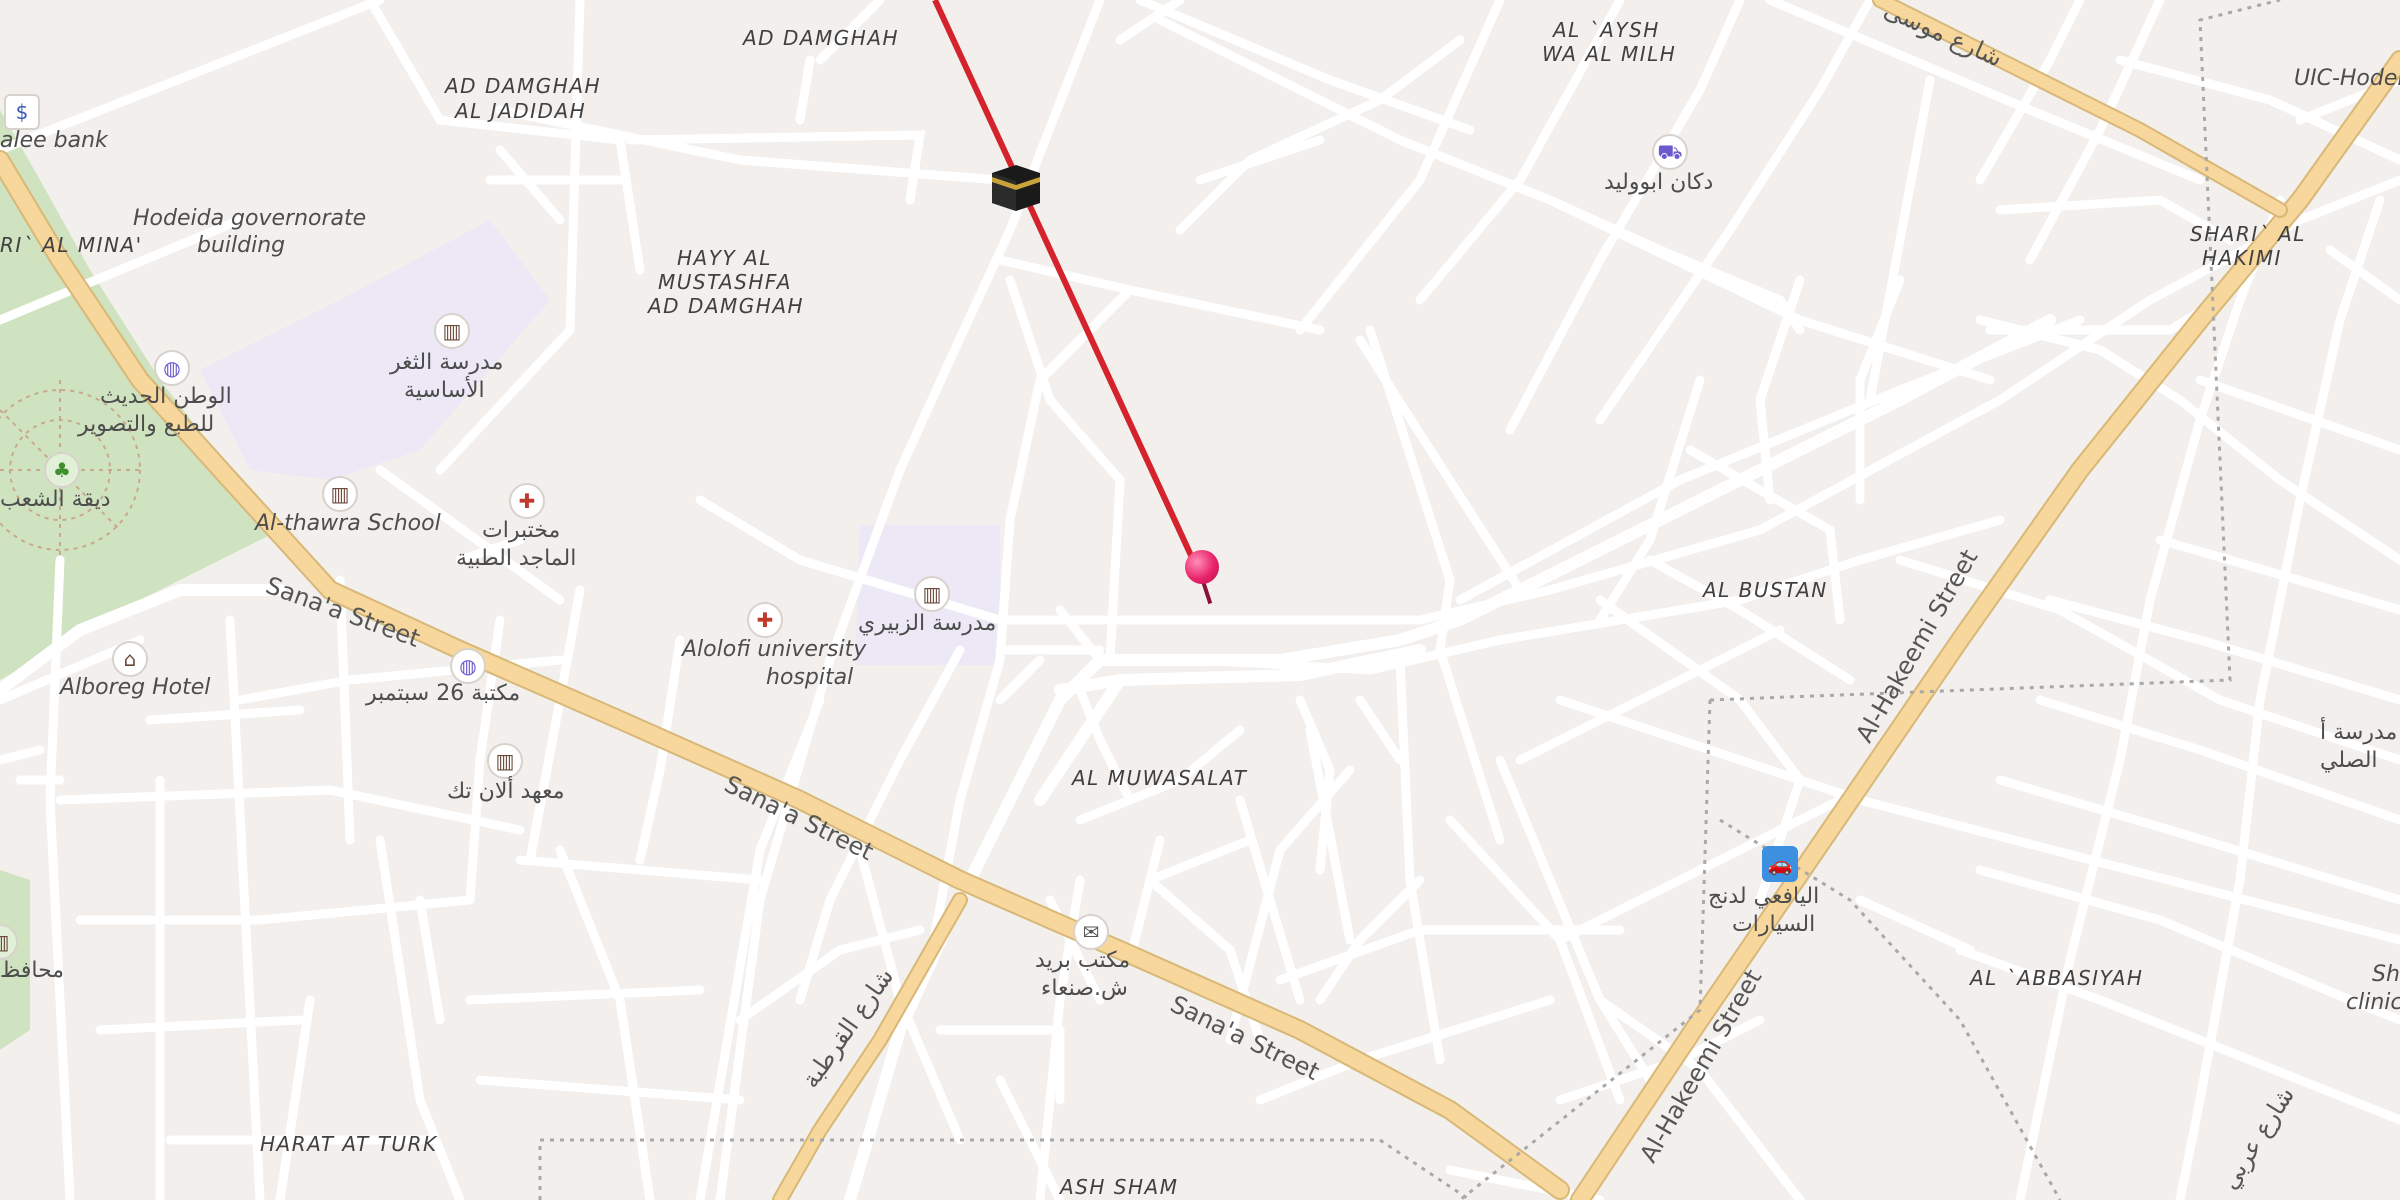  Describe the element at coordinates (444, 390) in the screenshot. I see `poi-label: الأساسية` at that location.